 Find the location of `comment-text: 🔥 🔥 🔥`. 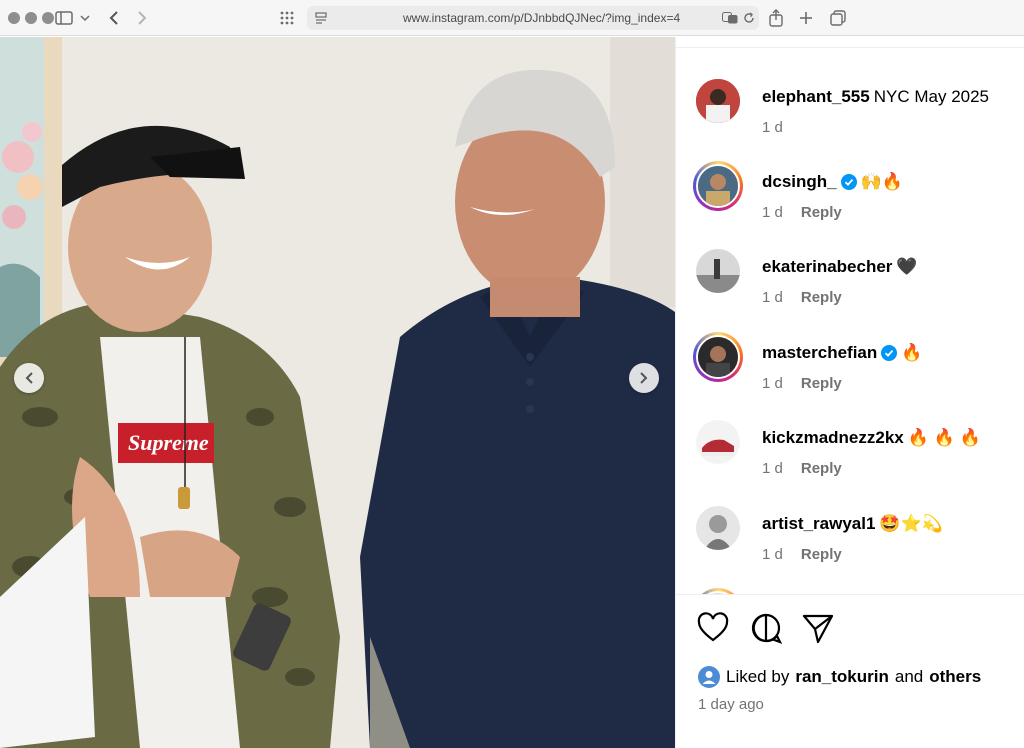

comment-text: 🔥 🔥 🔥 is located at coordinates (944, 437).